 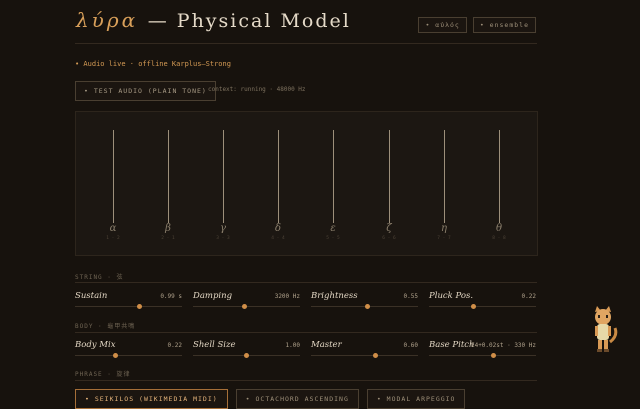 What do you see at coordinates (249, 21) in the screenshot?
I see `title-subtitle: — Physical Model` at bounding box center [249, 21].